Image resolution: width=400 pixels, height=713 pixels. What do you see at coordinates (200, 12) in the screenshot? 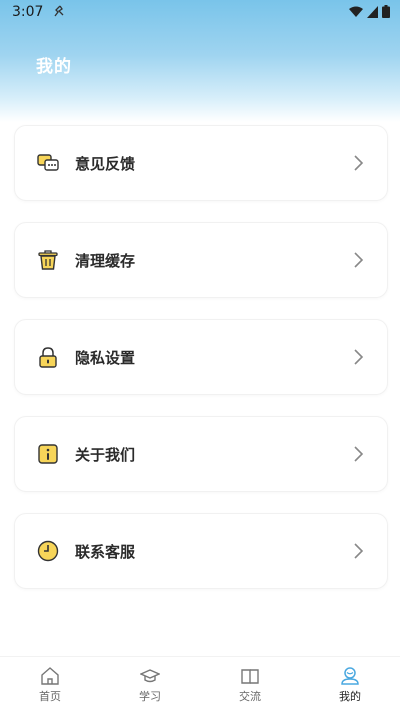
I see `status-bar: 3:07` at bounding box center [200, 12].